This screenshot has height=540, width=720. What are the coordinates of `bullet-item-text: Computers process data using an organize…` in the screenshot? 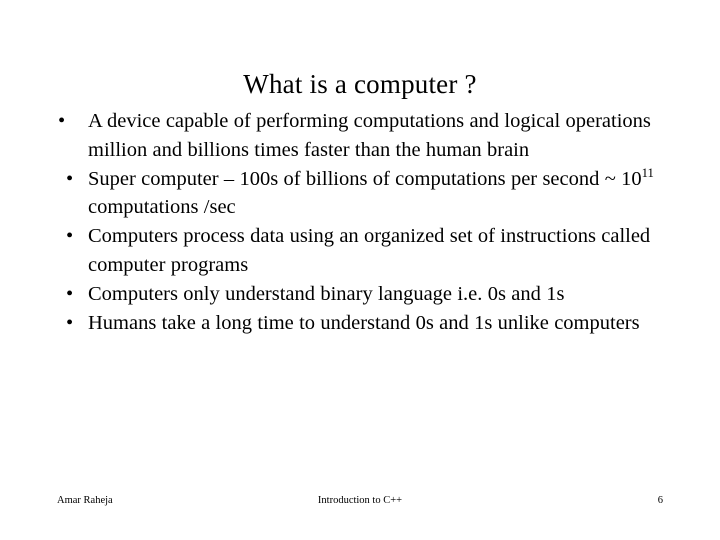 It's located at (375, 251).